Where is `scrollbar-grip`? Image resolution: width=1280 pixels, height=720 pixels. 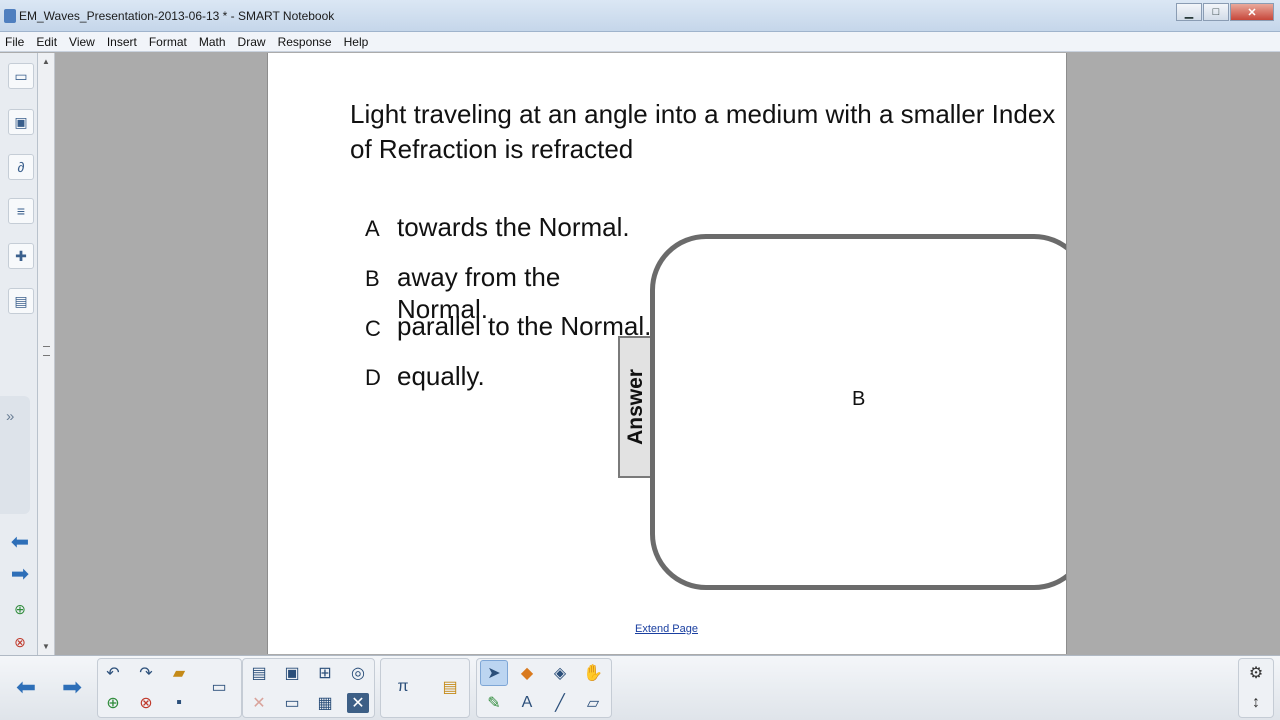 scrollbar-grip is located at coordinates (46, 351).